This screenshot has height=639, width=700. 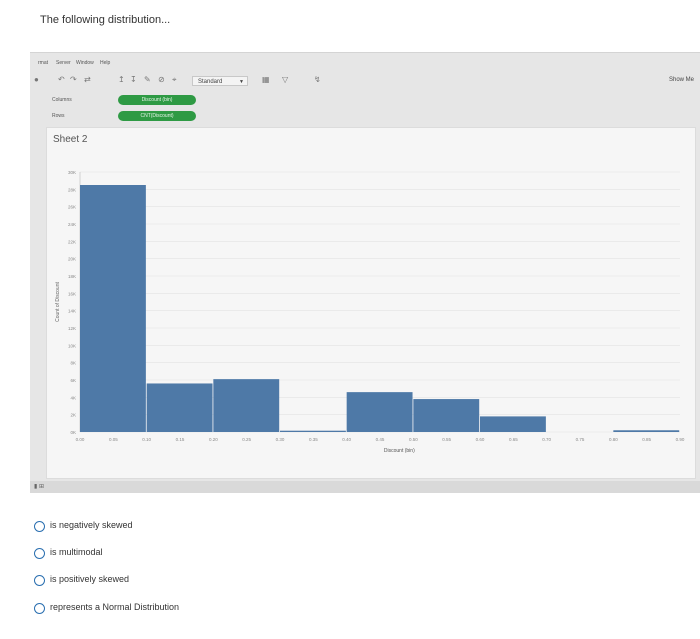 What do you see at coordinates (73, 432) in the screenshot?
I see `y-tick-label: 0K` at bounding box center [73, 432].